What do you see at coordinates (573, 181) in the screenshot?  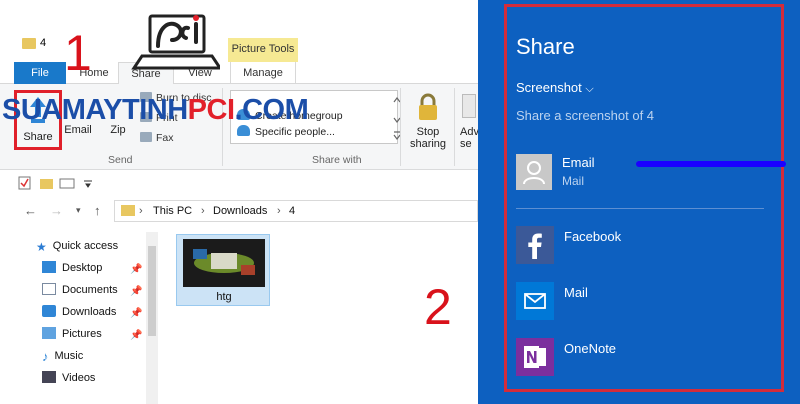 I see `email-contact-app: Mail` at bounding box center [573, 181].